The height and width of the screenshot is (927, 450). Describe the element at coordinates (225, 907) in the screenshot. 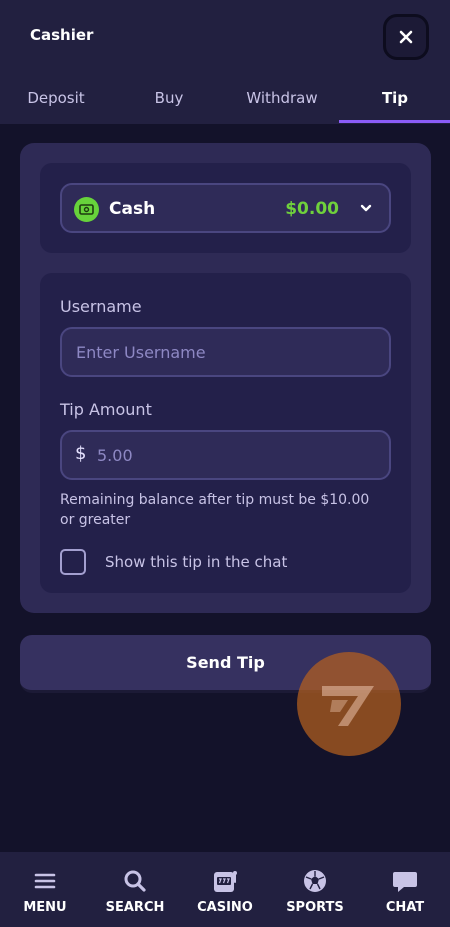

I see `nav-casino-label: CASINO` at that location.